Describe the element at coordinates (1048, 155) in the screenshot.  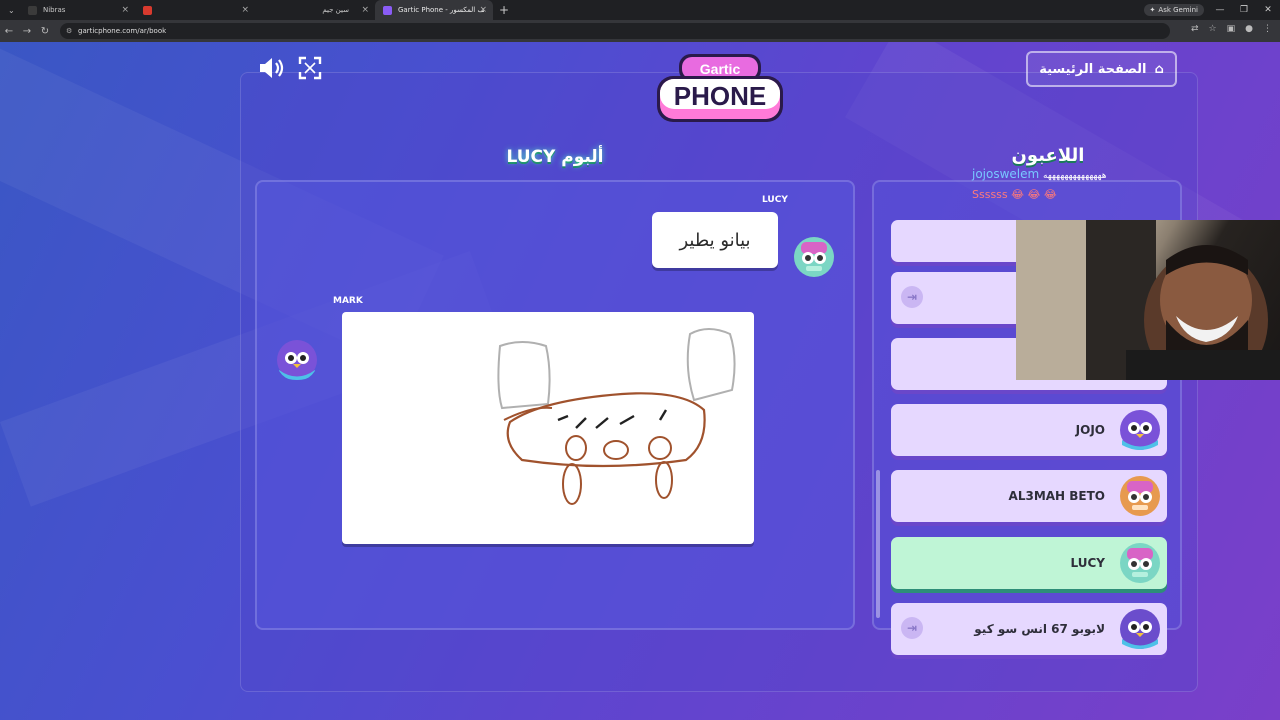
I see `players-title: اللاعبون` at that location.